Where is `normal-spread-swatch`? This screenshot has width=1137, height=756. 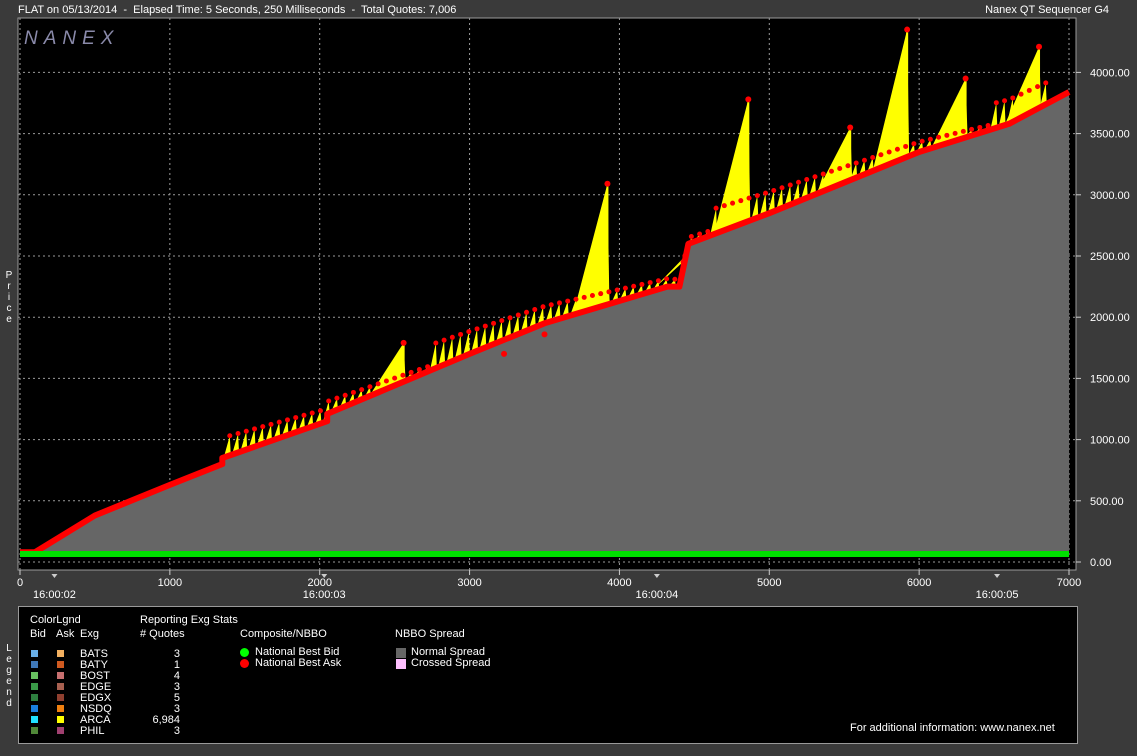
normal-spread-swatch is located at coordinates (401, 653).